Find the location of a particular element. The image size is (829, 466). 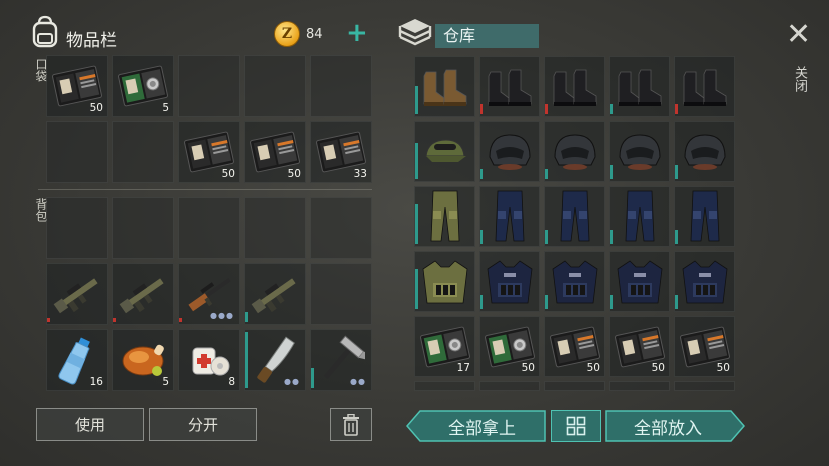

item-slot: 16 is located at coordinates (77, 360).